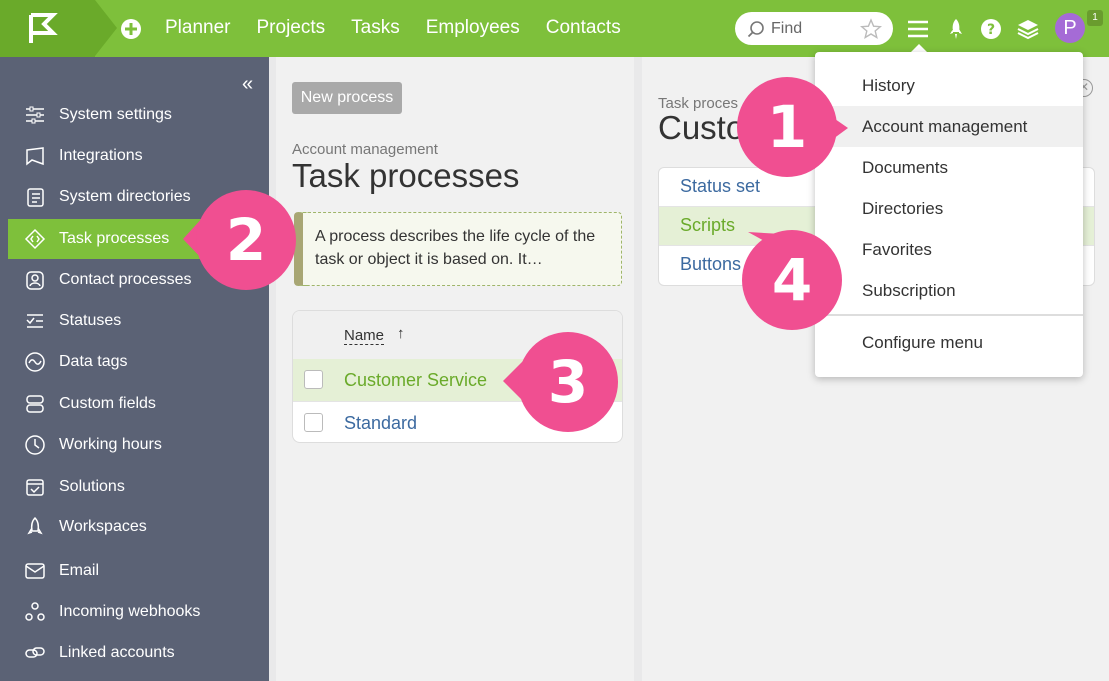 The image size is (1109, 681). What do you see at coordinates (247, 84) in the screenshot?
I see `collapse-sidebar-button: «` at bounding box center [247, 84].